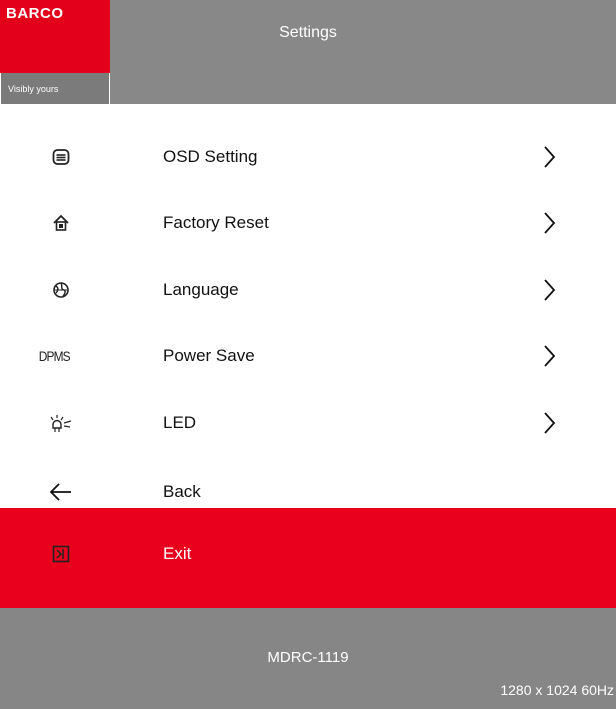 Image resolution: width=616 pixels, height=709 pixels. What do you see at coordinates (210, 156) in the screenshot?
I see `menu-item-label: OSD Setting` at bounding box center [210, 156].